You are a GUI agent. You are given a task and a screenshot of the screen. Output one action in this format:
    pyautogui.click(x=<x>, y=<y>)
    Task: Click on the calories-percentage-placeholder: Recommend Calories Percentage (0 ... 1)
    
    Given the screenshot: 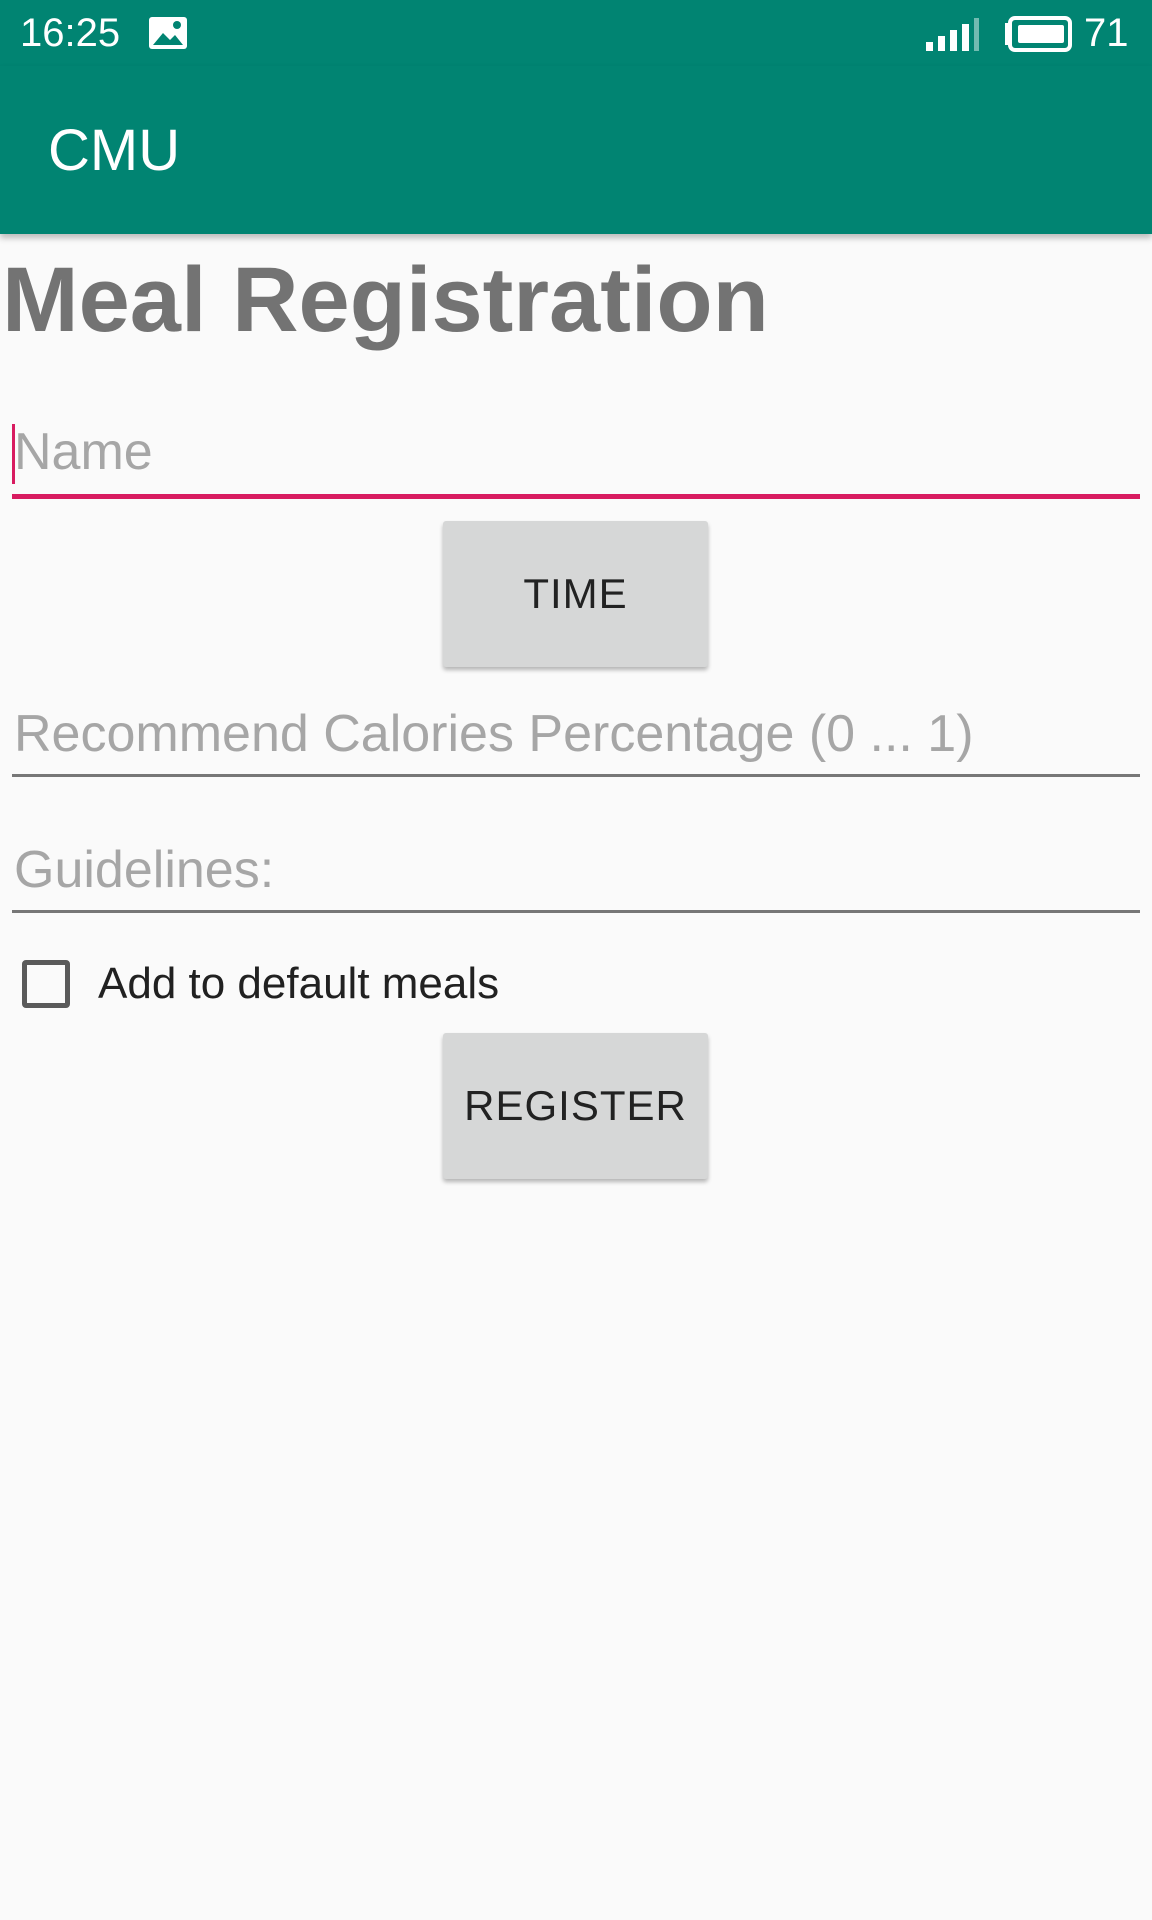 What is the action you would take?
    pyautogui.click(x=494, y=734)
    